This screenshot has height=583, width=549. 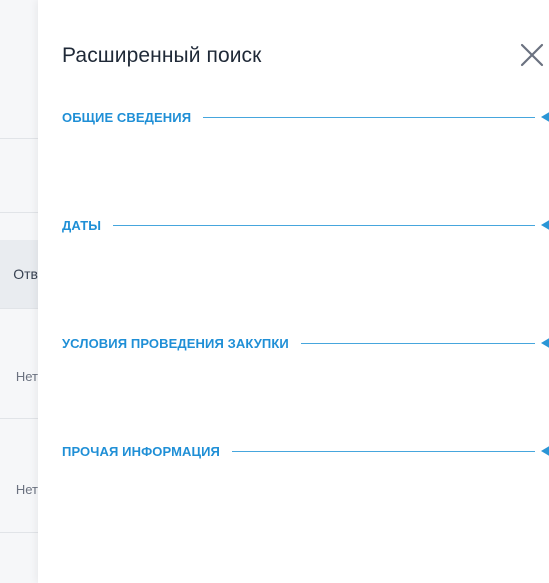 I want to click on background-table: Отв Нет Нет, so click(x=19, y=291).